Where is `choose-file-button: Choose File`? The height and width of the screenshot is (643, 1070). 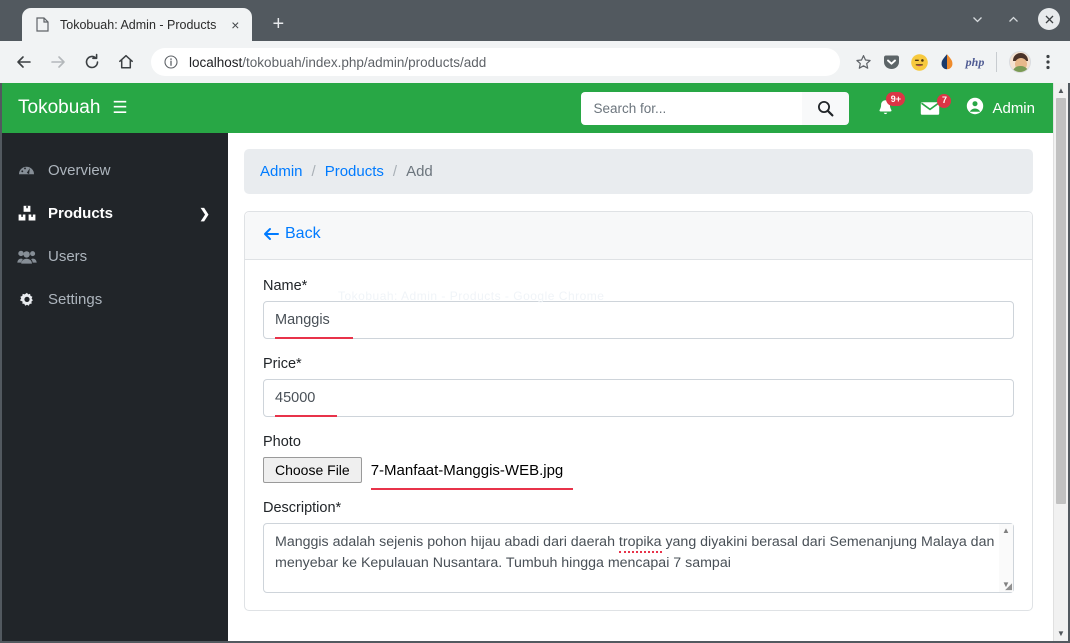
choose-file-button: Choose File is located at coordinates (312, 470).